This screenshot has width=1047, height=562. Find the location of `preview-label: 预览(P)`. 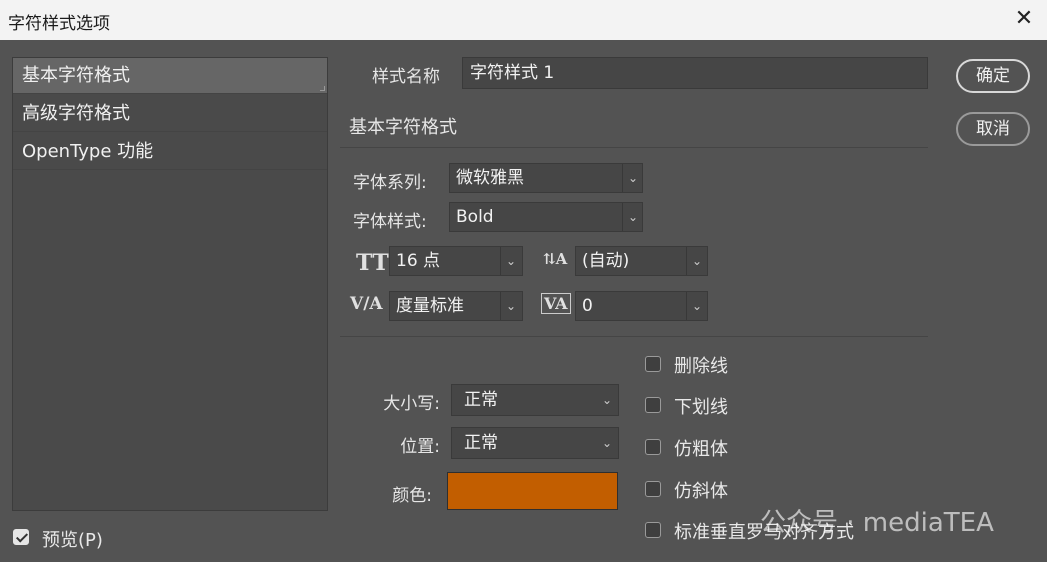

preview-label: 预览(P) is located at coordinates (72, 540).